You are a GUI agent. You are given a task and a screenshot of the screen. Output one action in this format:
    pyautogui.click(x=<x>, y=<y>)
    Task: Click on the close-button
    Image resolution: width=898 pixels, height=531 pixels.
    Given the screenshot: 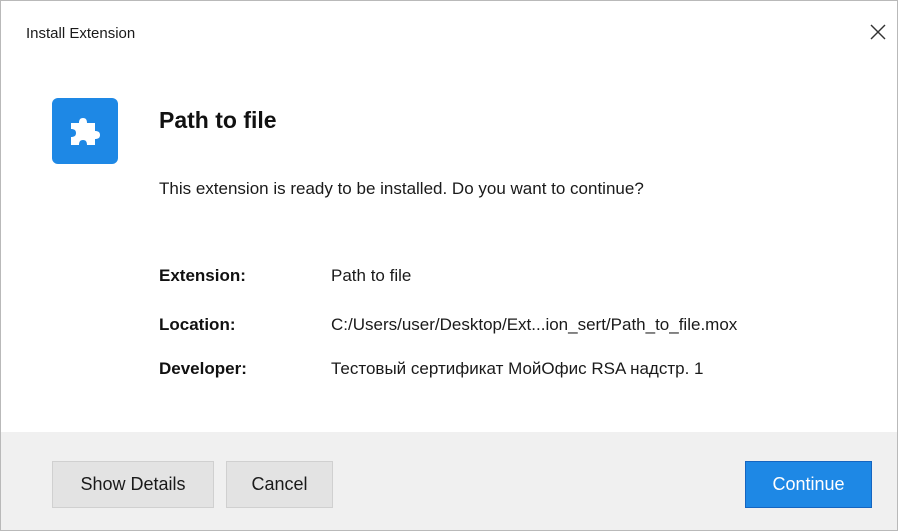 What is the action you would take?
    pyautogui.click(x=878, y=32)
    